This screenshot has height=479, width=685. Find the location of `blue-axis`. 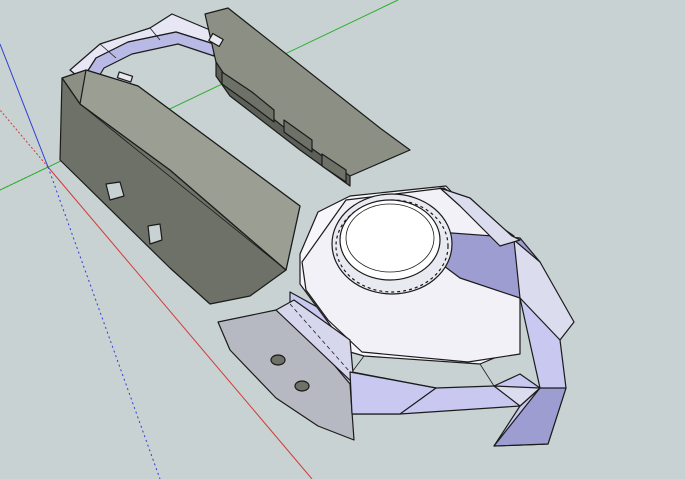

blue-axis is located at coordinates (24, 105).